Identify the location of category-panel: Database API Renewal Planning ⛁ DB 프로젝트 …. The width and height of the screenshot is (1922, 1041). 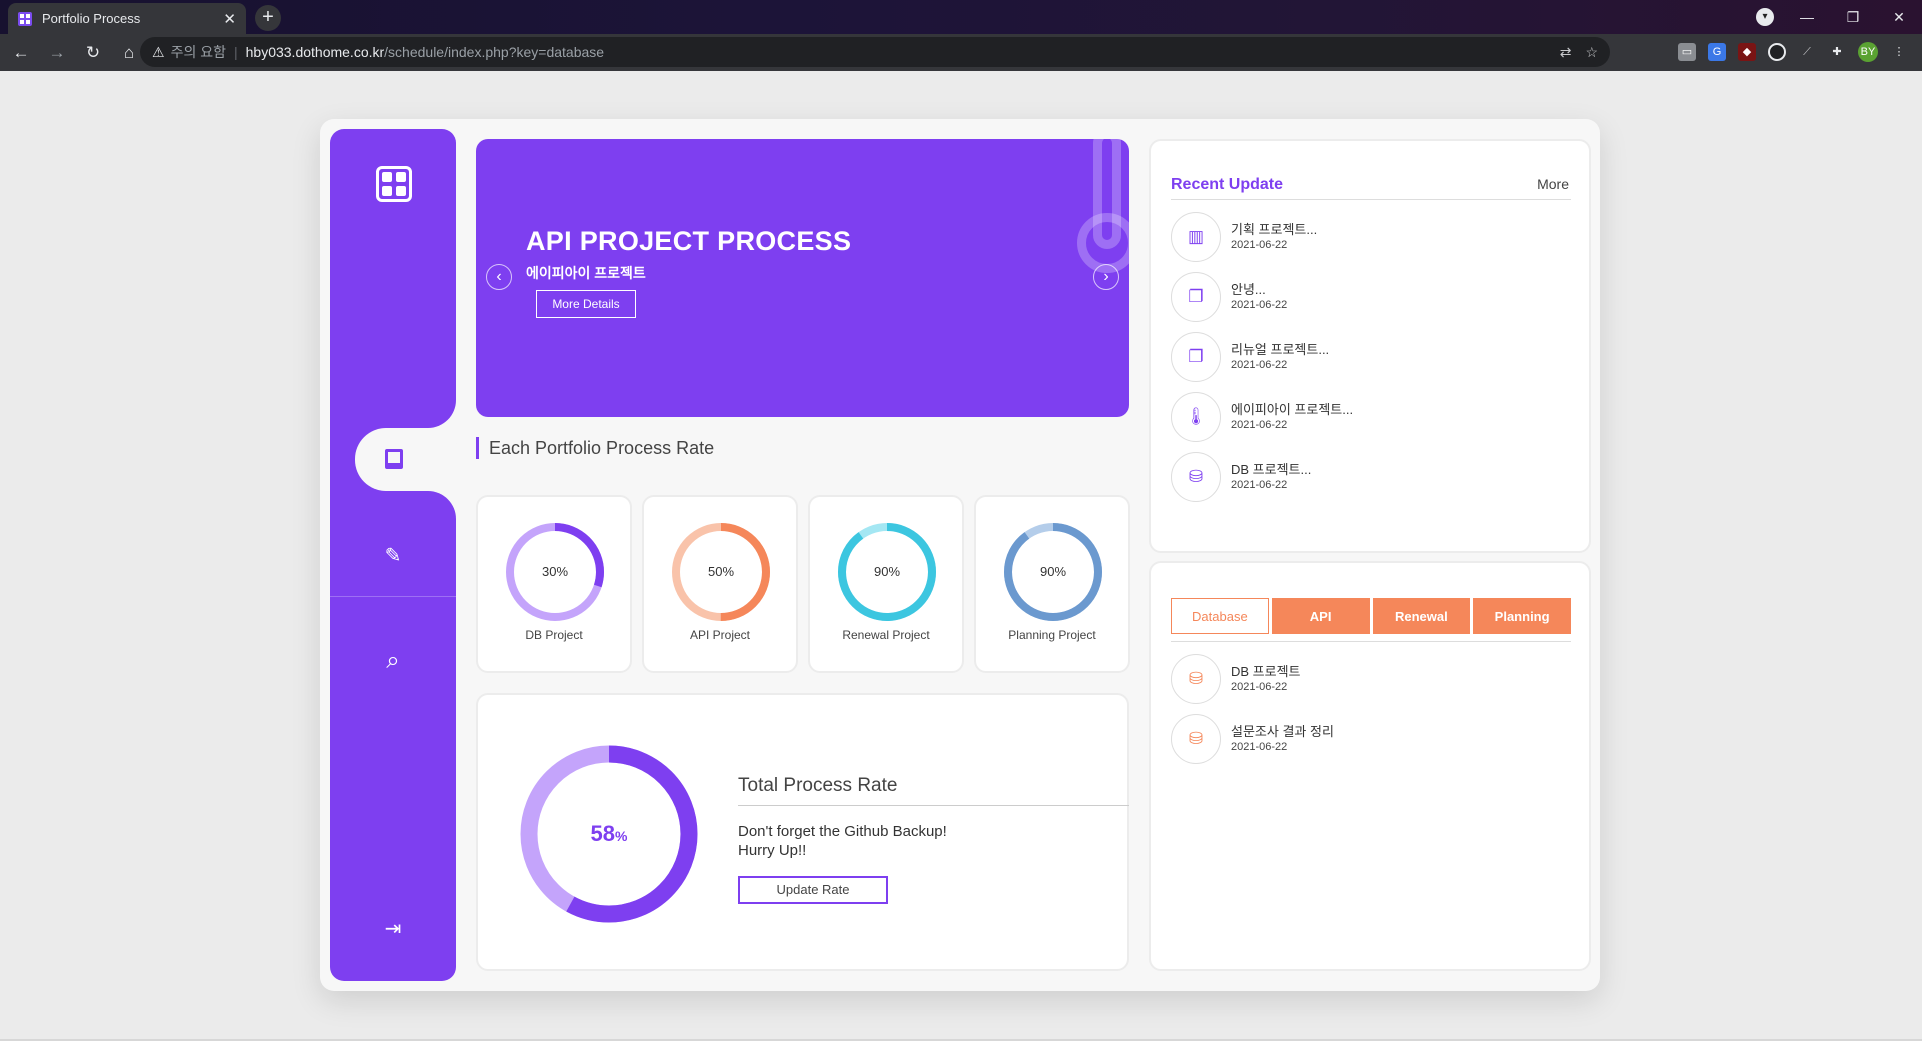
(1370, 766).